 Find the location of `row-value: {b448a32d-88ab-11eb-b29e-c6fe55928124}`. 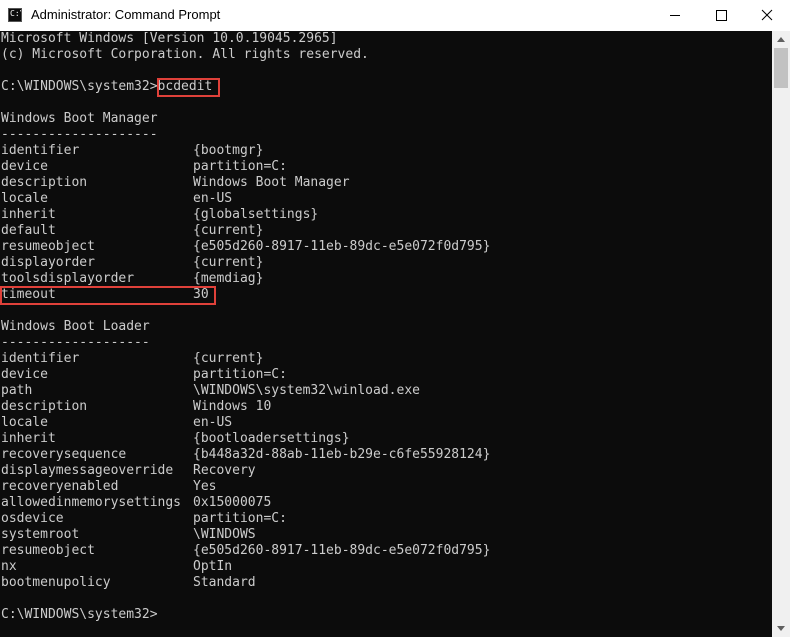

row-value: {b448a32d-88ab-11eb-b29e-c6fe55928124} is located at coordinates (342, 454).